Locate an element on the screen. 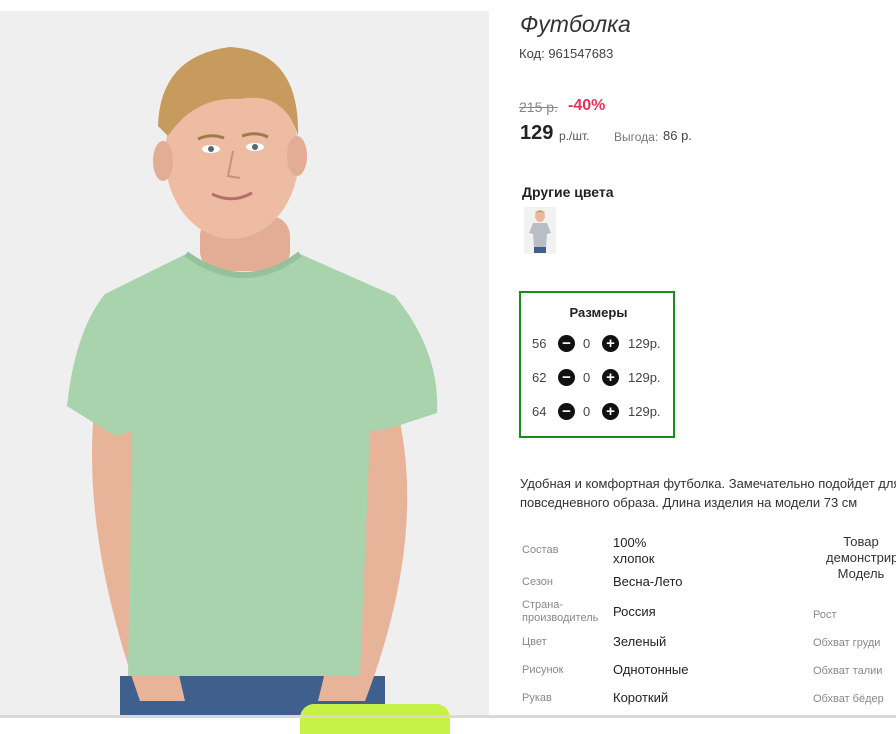 The width and height of the screenshot is (896, 734). property-label: Рисунок is located at coordinates (543, 670).